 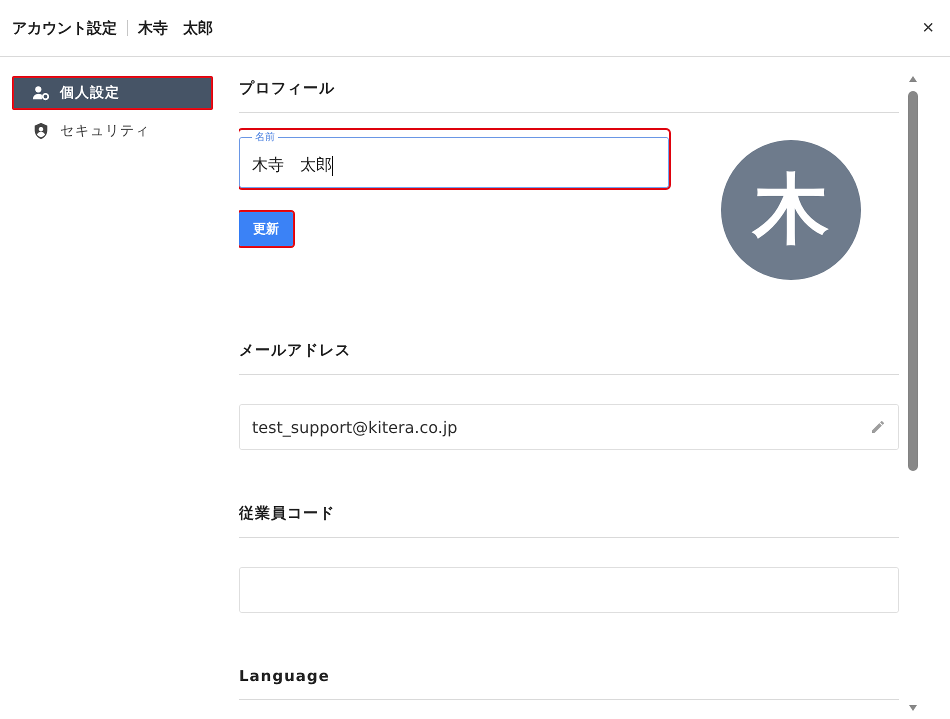 What do you see at coordinates (878, 427) in the screenshot?
I see `pencil-icon` at bounding box center [878, 427].